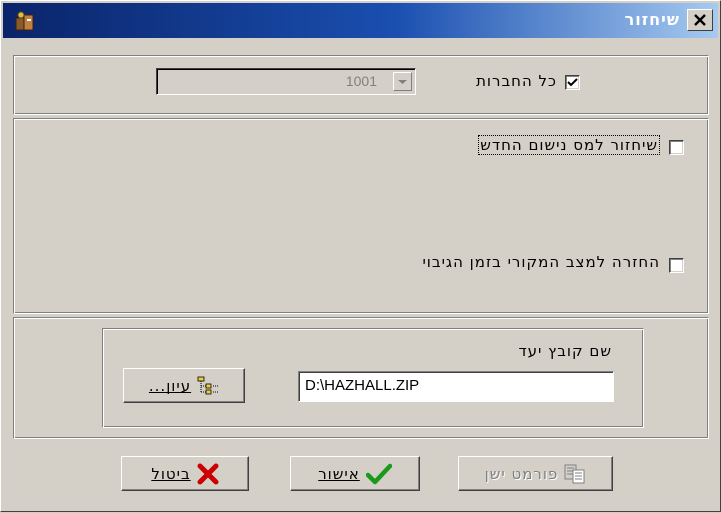 The image size is (721, 513). What do you see at coordinates (339, 473) in the screenshot?
I see `ok-button-label: אישור` at bounding box center [339, 473].